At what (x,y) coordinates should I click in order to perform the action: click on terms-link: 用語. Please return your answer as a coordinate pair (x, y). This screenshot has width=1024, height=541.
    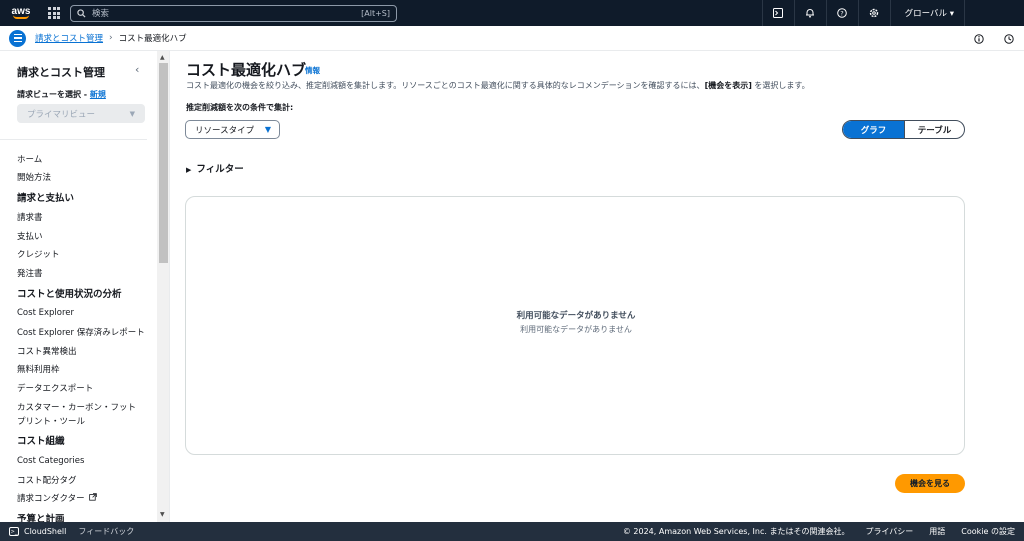
    Looking at the image, I should click on (937, 531).